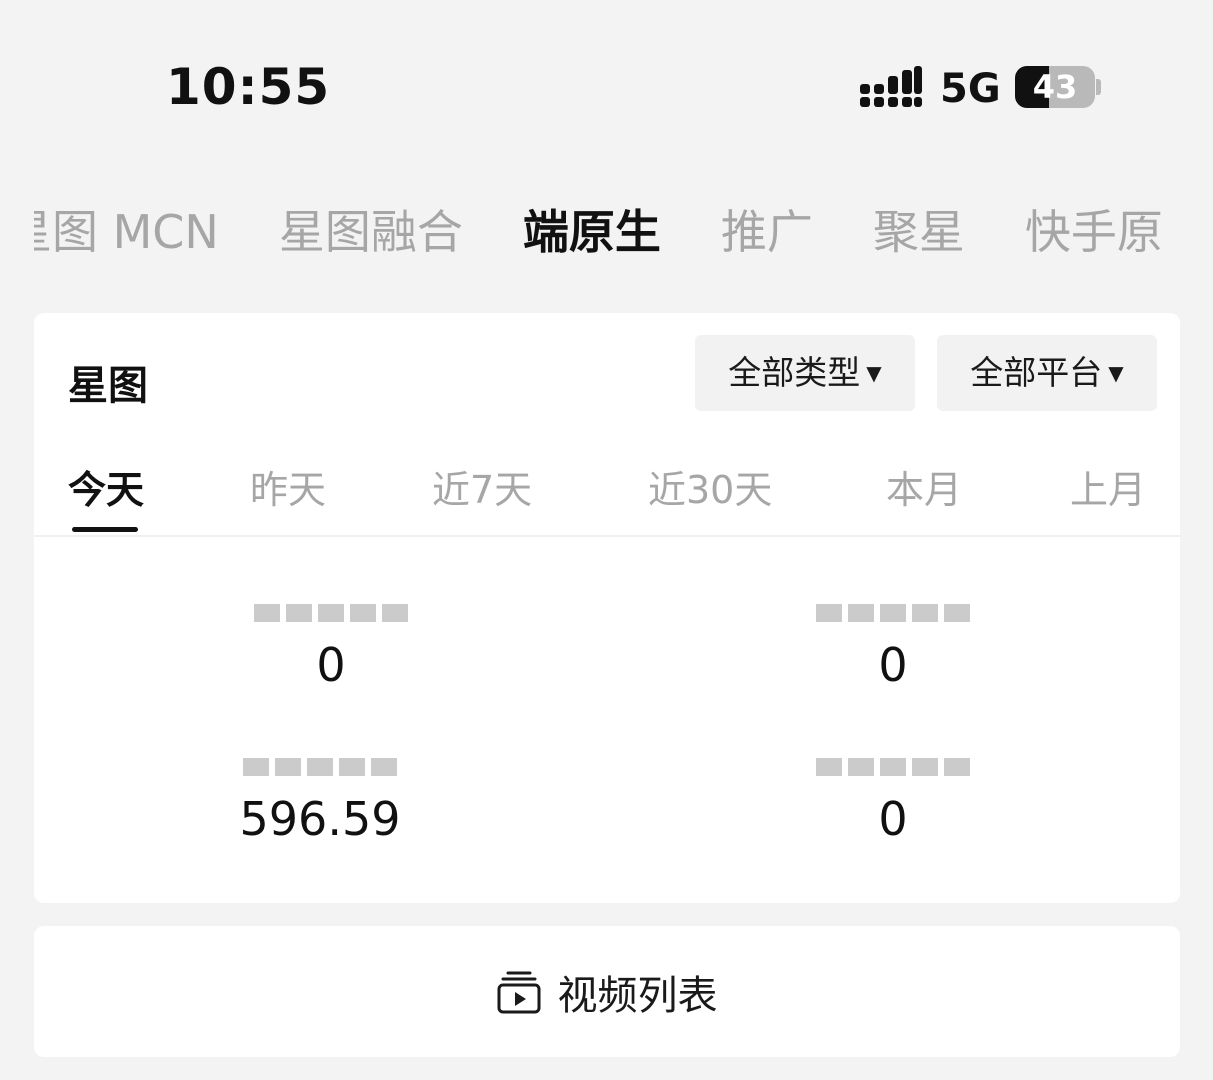 The width and height of the screenshot is (1213, 1080). I want to click on platform-filter-dropdown: 全部平台 ▼, so click(1047, 373).